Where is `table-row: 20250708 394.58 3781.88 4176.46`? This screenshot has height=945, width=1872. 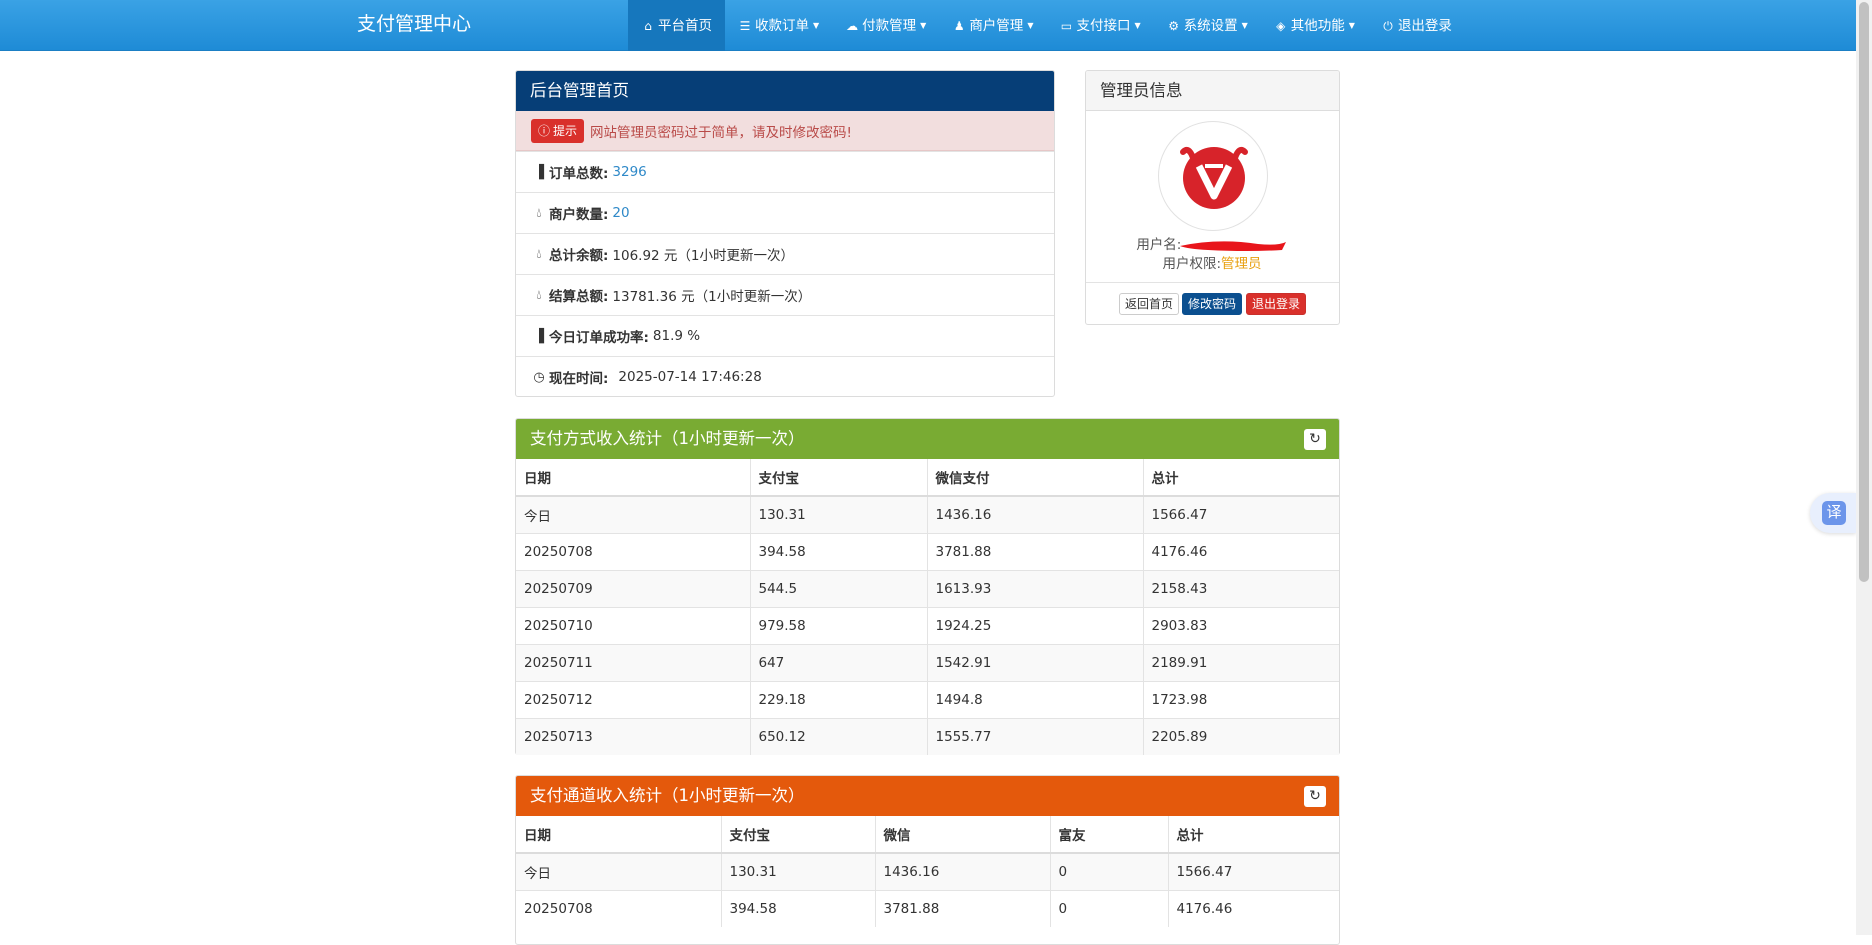 table-row: 20250708 394.58 3781.88 4176.46 is located at coordinates (927, 551).